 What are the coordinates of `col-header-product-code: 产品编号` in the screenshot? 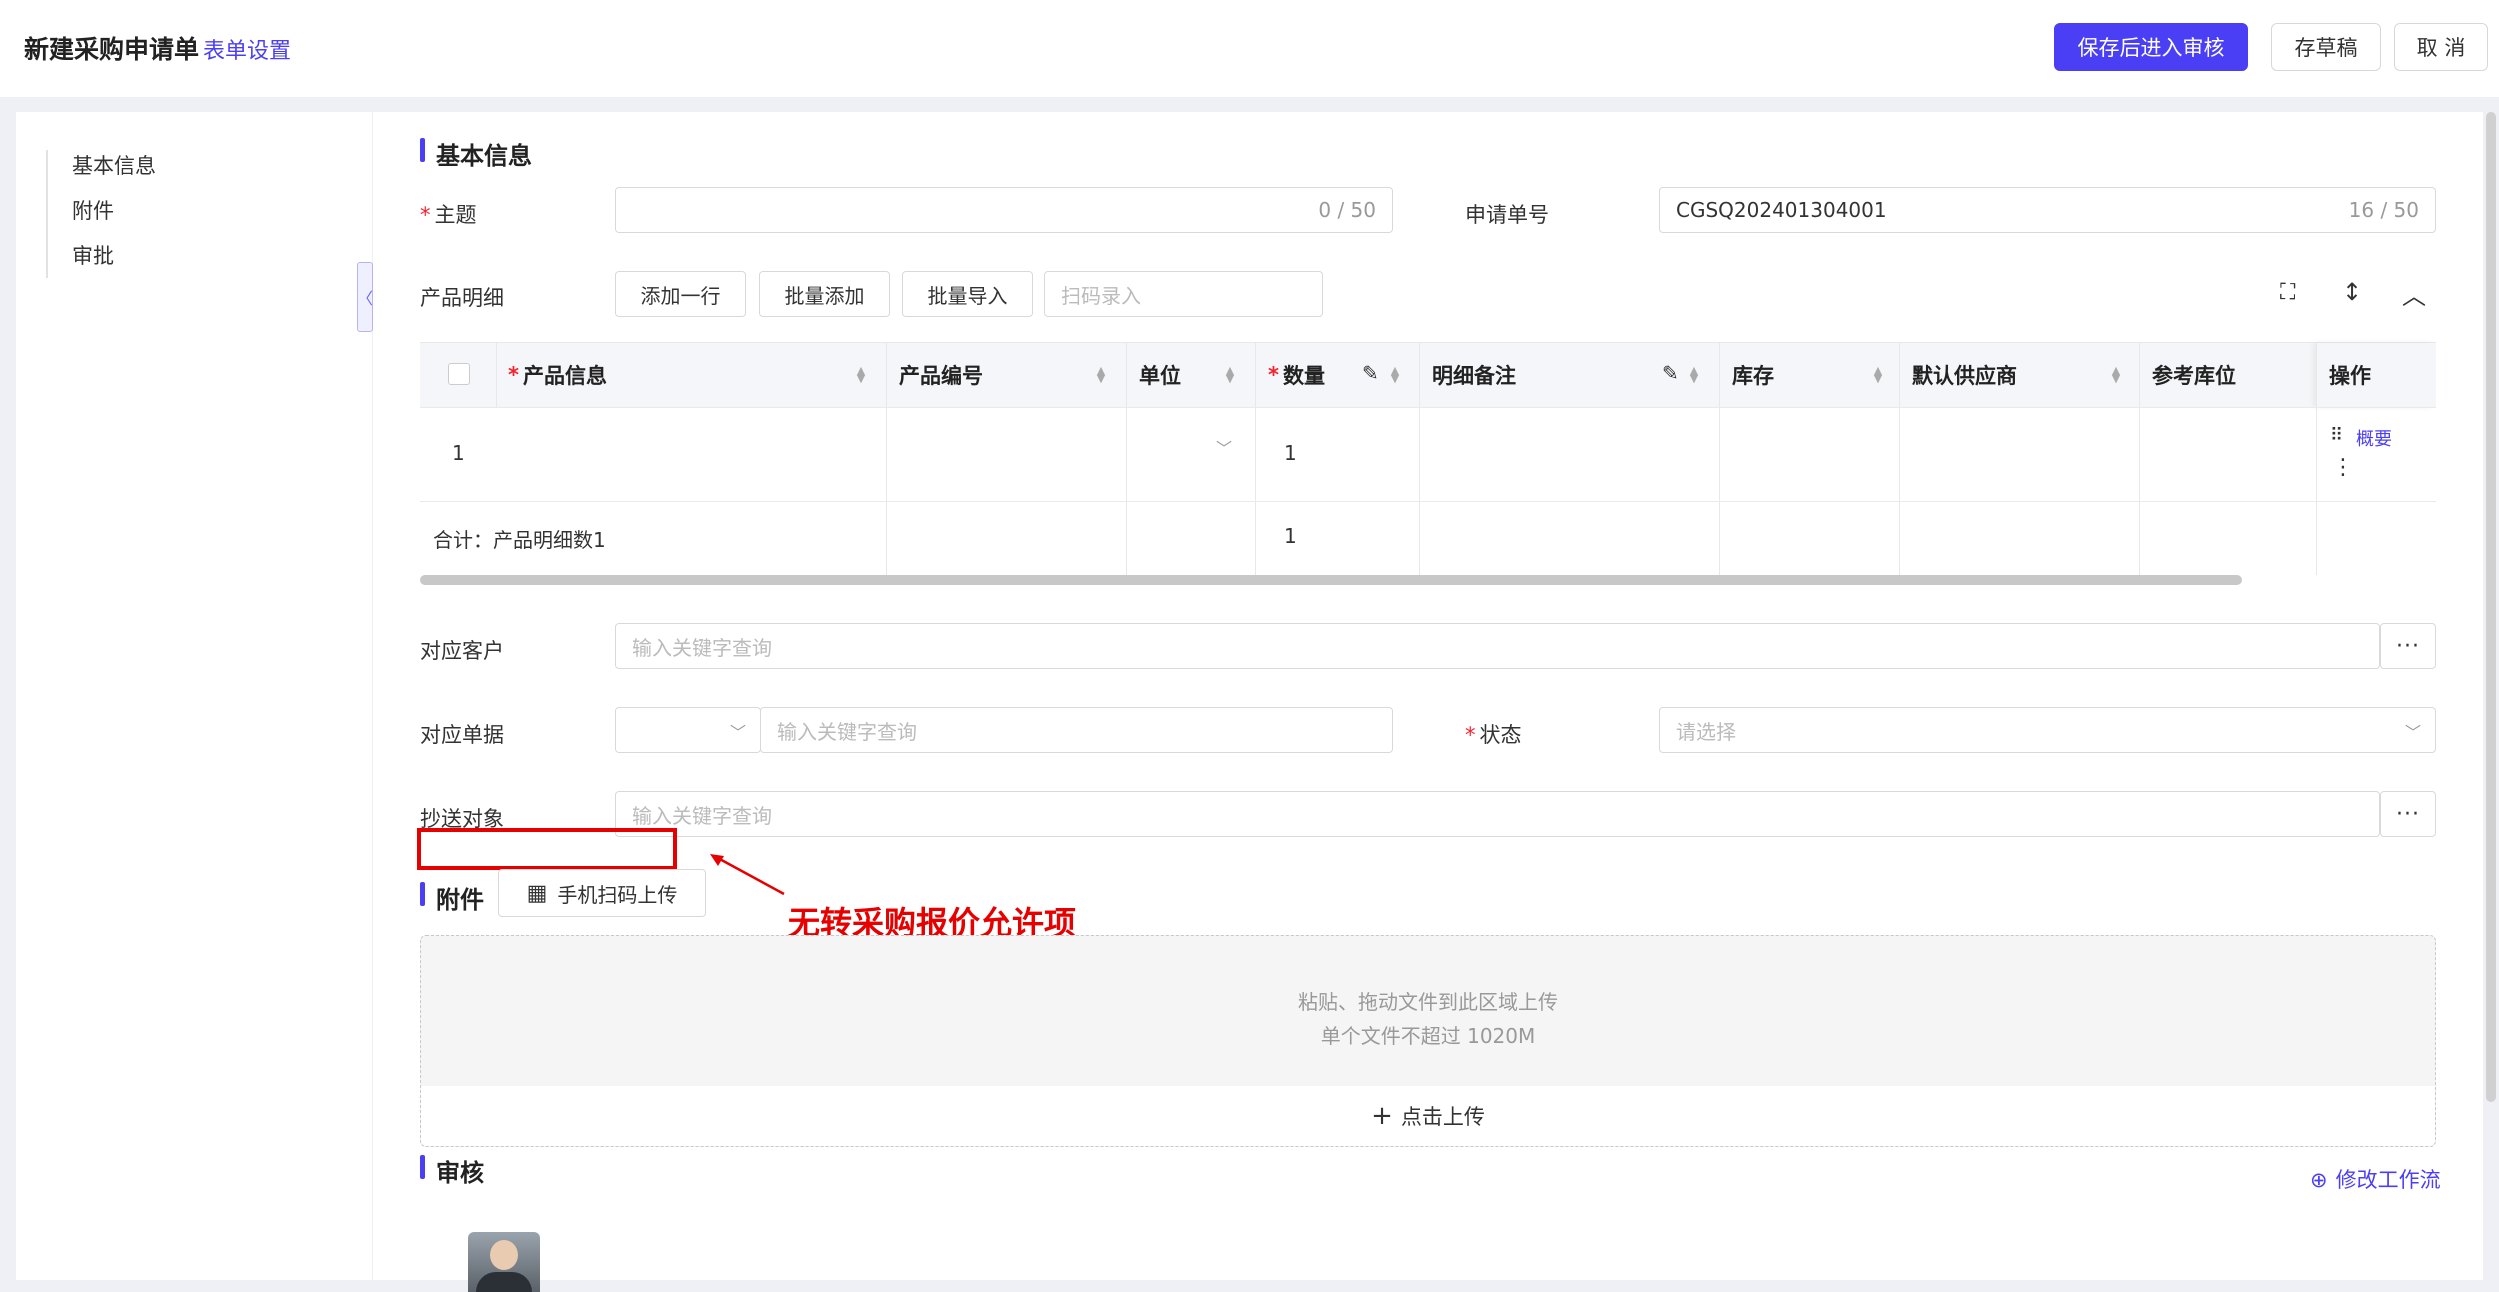 It's located at (941, 376).